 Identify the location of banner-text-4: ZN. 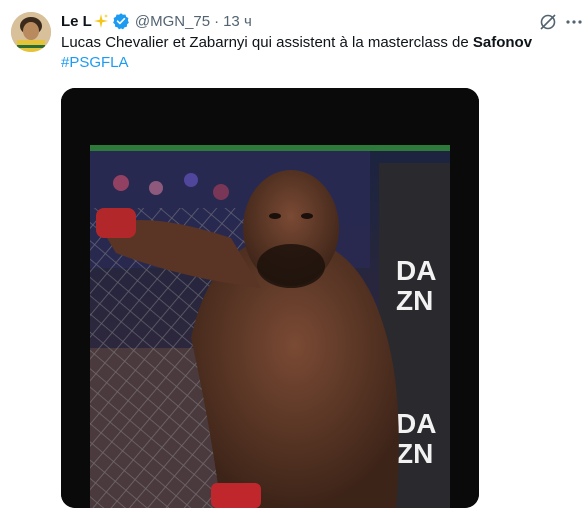
(414, 453).